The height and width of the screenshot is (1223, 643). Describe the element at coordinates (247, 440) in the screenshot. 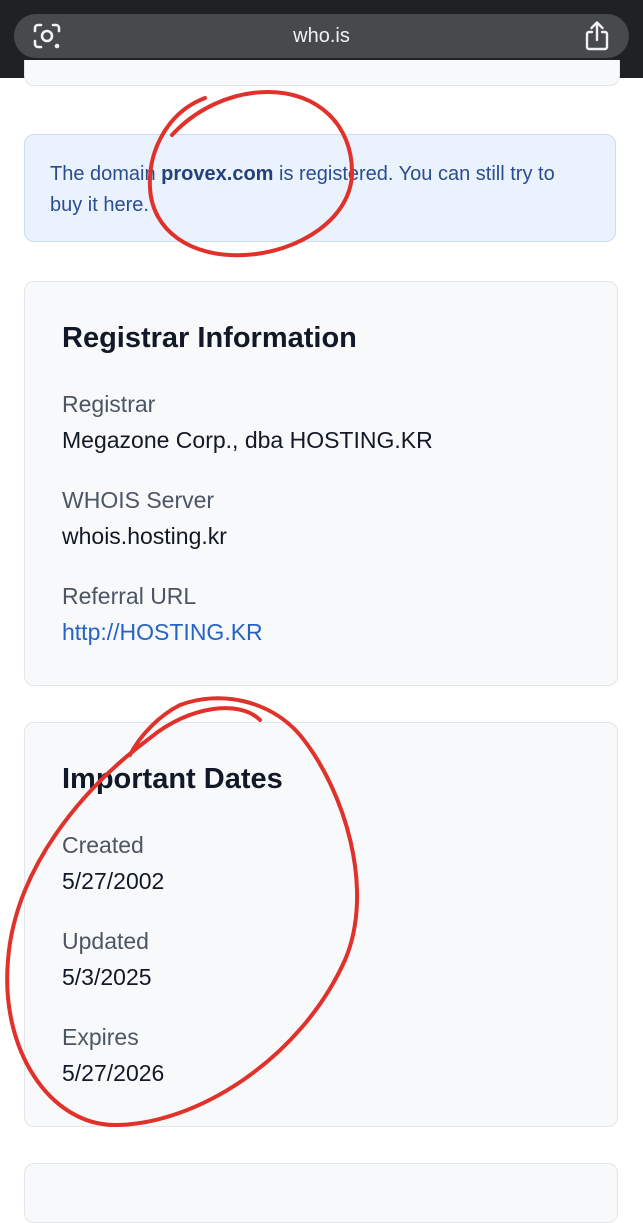

I see `registrar-value: Megazone Corp., dba HOSTING.KR` at that location.